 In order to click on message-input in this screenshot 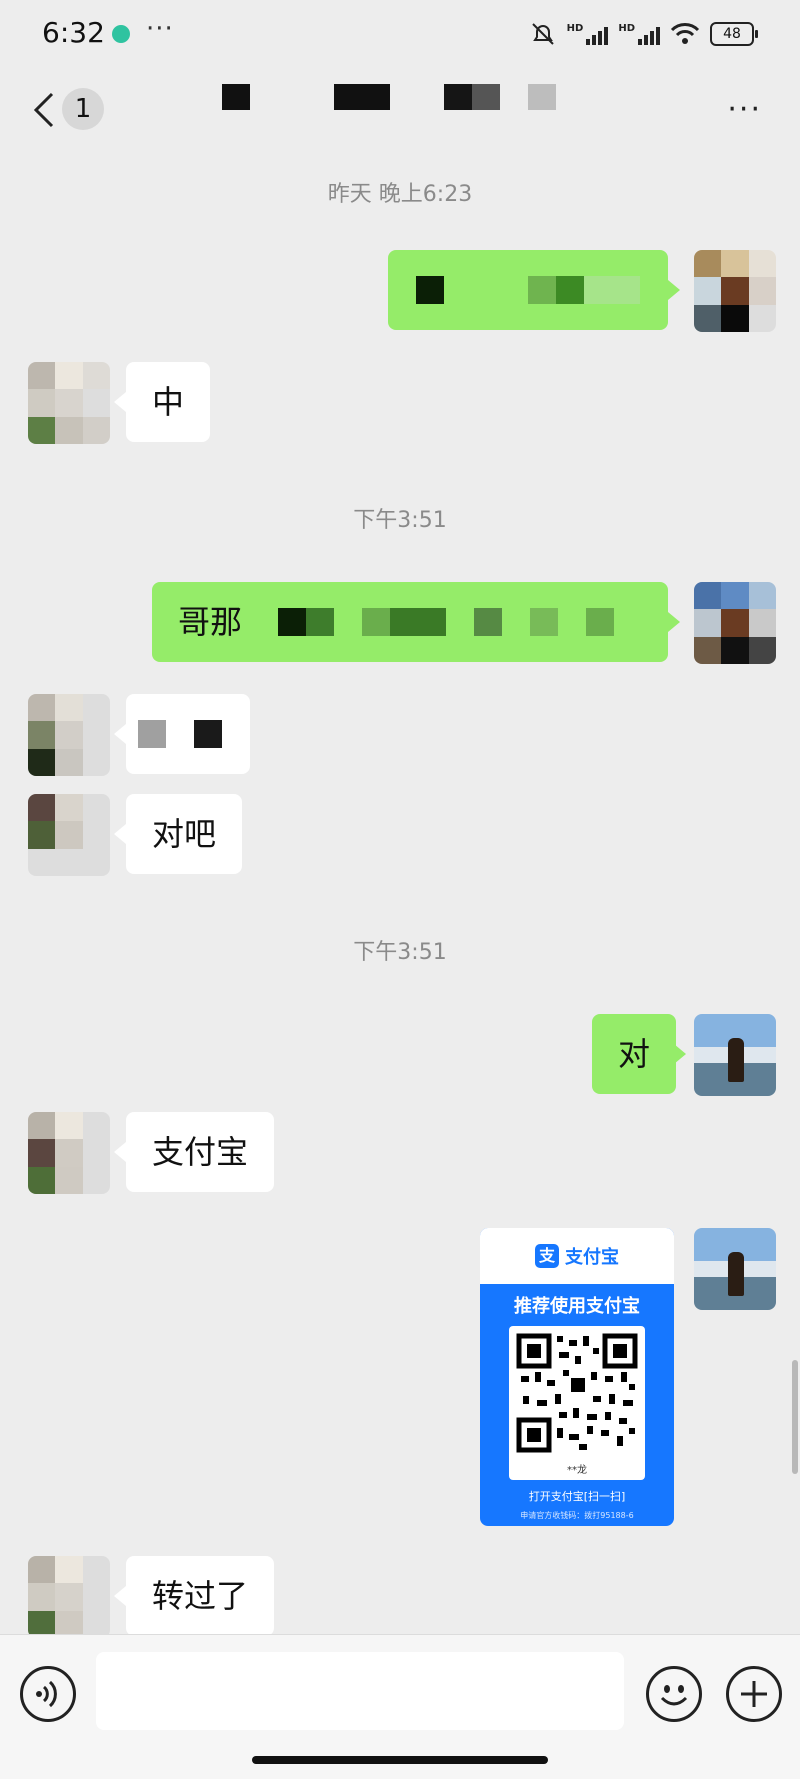, I will do `click(360, 1691)`.